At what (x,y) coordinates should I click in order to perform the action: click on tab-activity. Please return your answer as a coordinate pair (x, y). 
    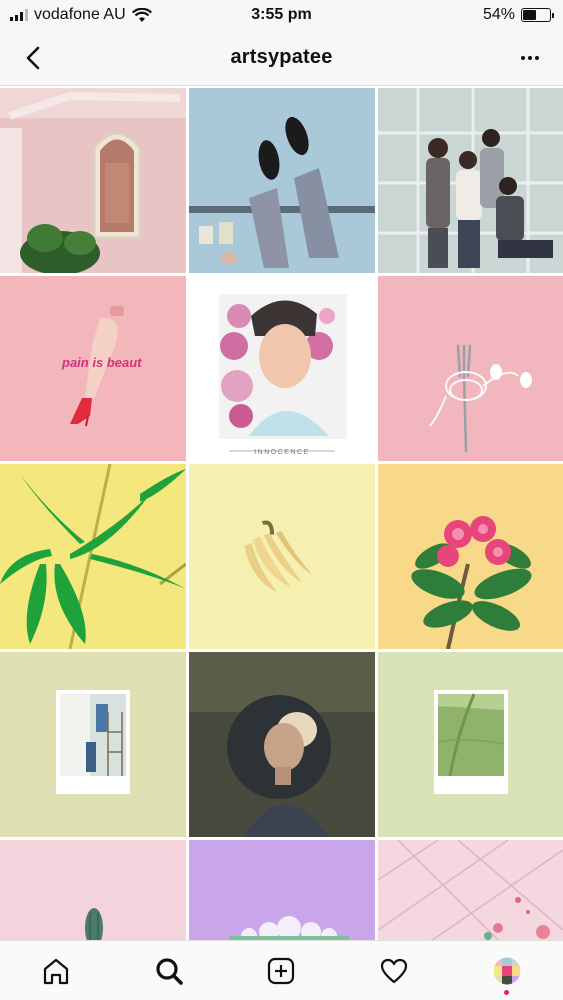
    Looking at the image, I should click on (394, 971).